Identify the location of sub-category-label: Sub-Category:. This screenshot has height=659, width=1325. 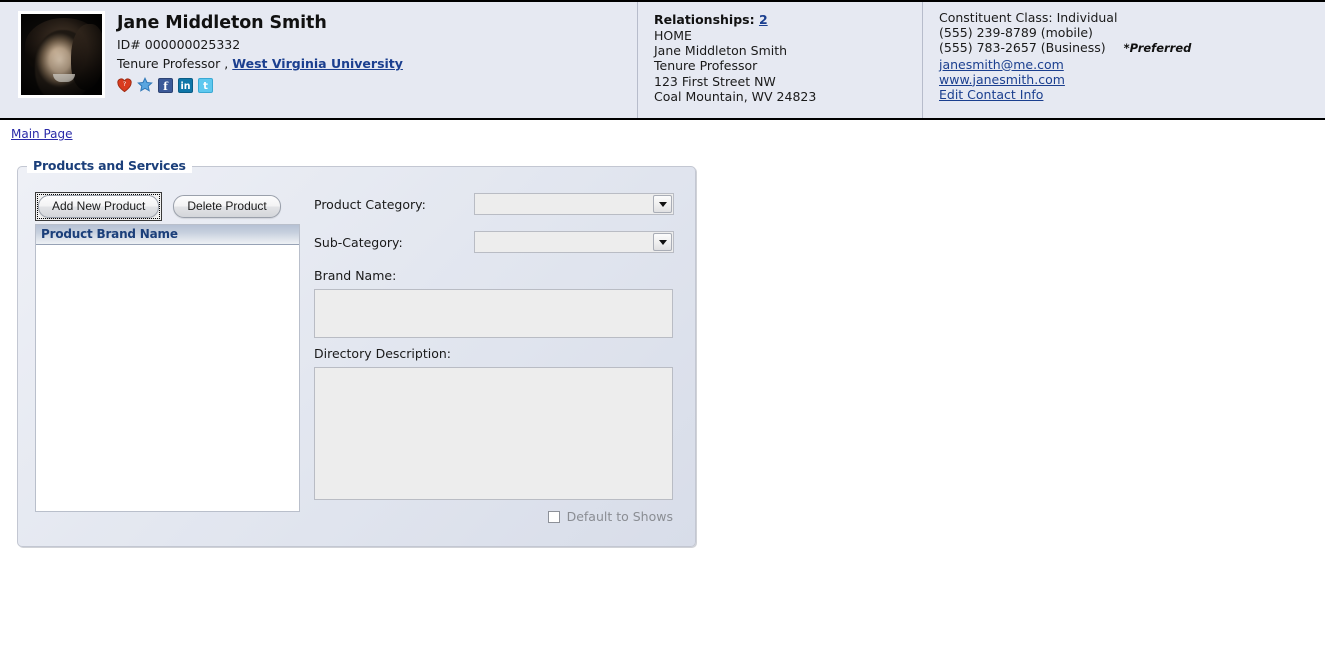
(358, 242).